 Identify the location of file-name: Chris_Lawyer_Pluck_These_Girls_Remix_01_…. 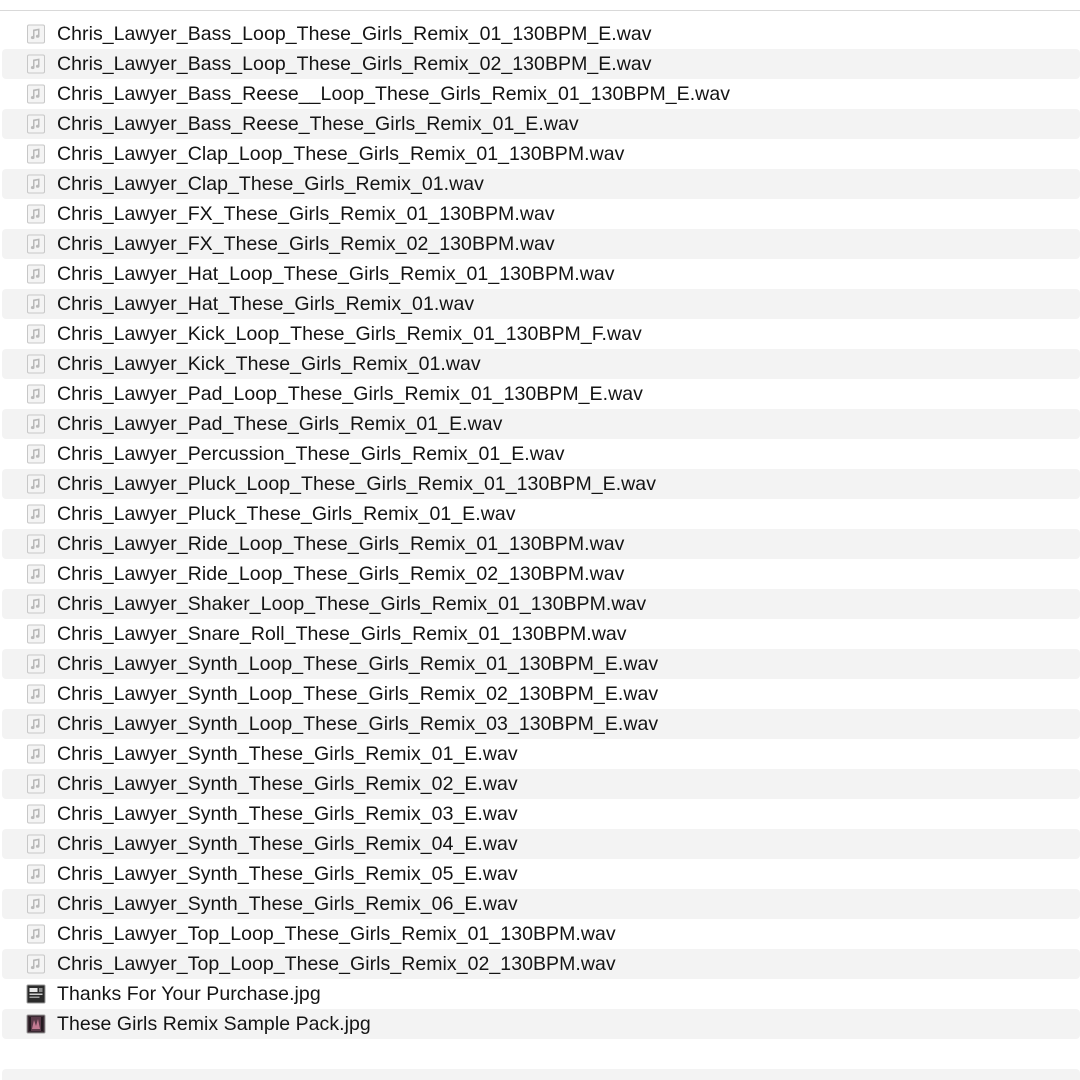
(286, 514).